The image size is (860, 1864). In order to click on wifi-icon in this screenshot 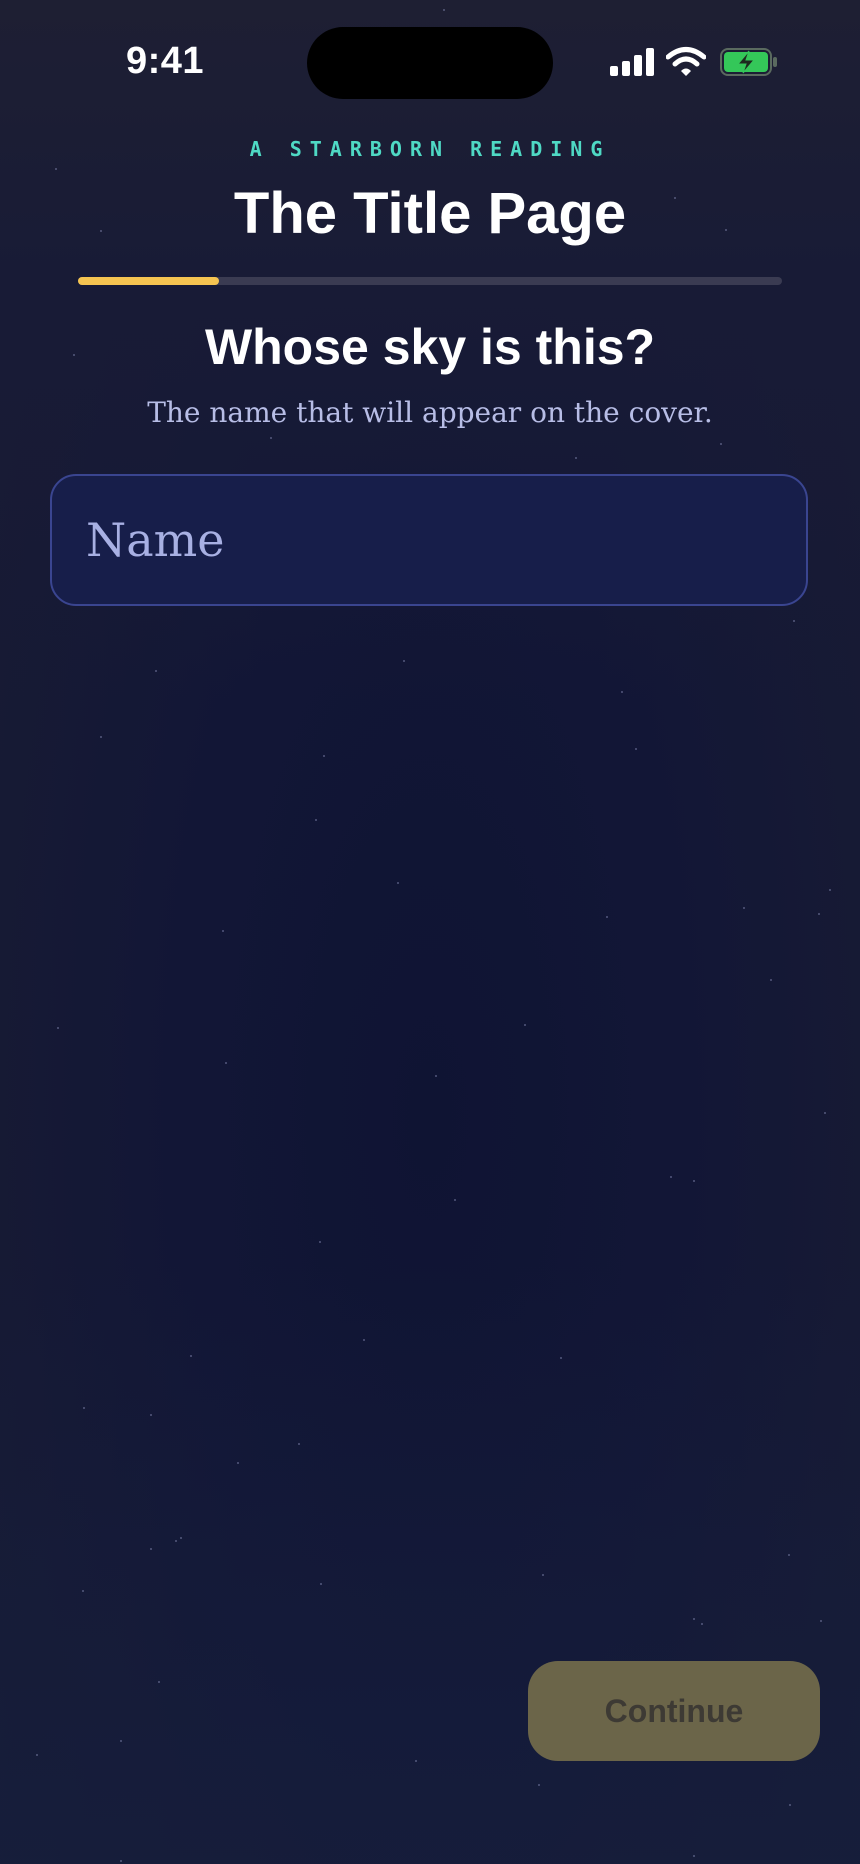, I will do `click(686, 61)`.